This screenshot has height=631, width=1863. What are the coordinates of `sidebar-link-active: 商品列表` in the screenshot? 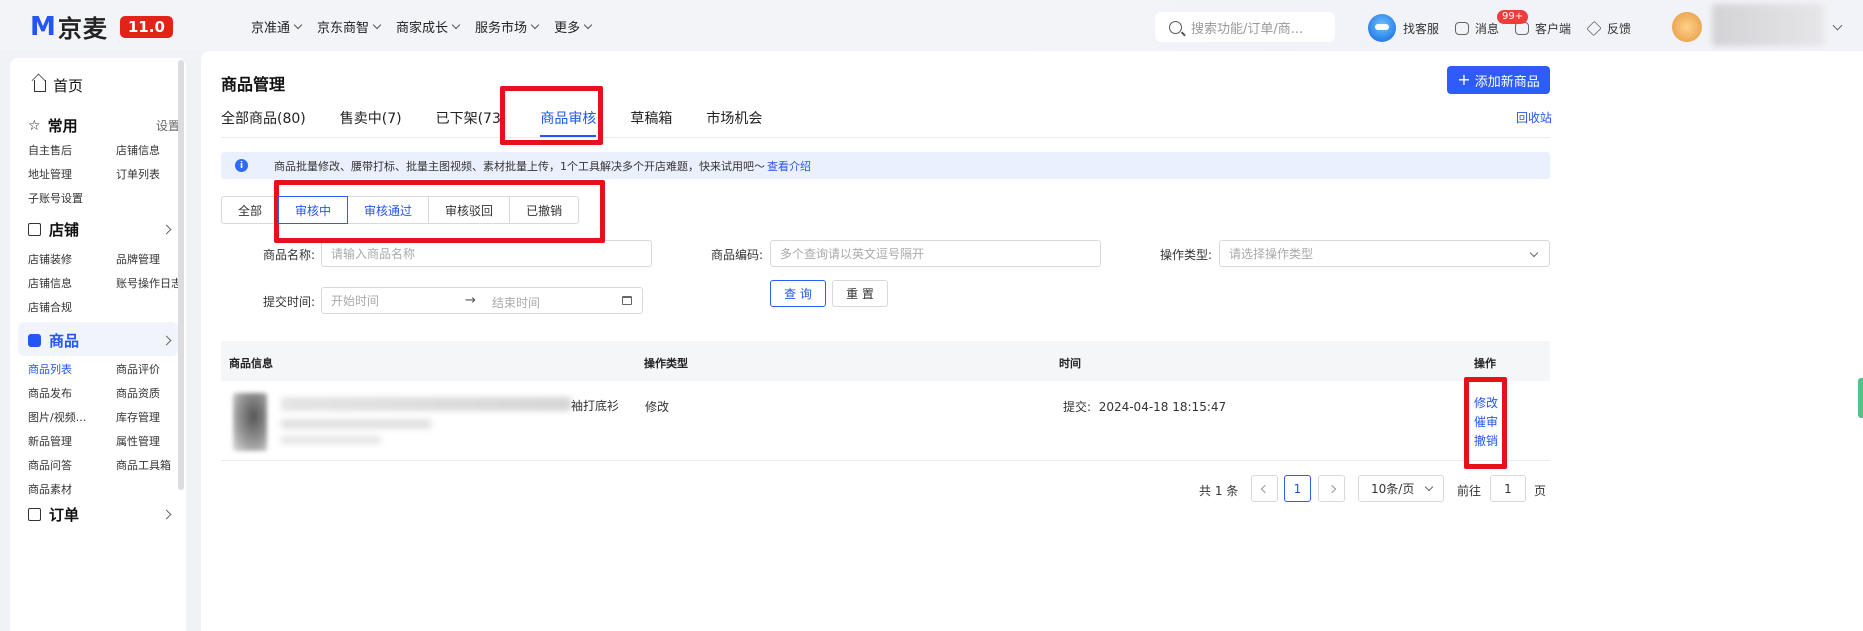 It's located at (72, 369).